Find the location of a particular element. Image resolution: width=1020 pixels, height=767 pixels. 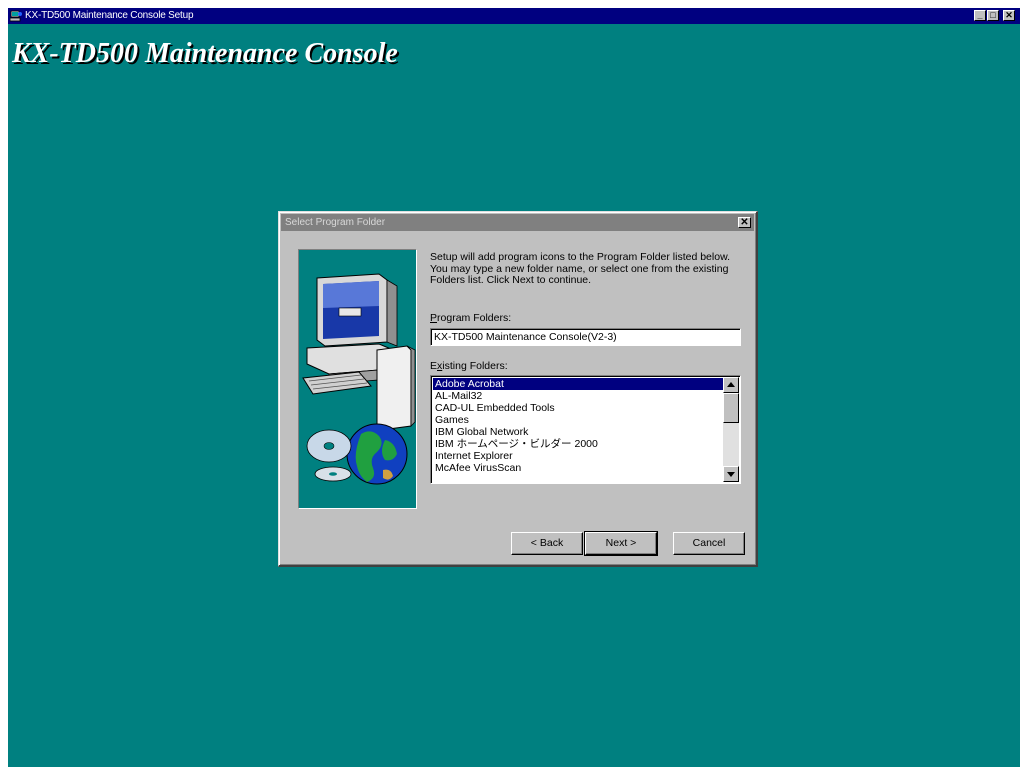

scroll-down-button is located at coordinates (731, 474).